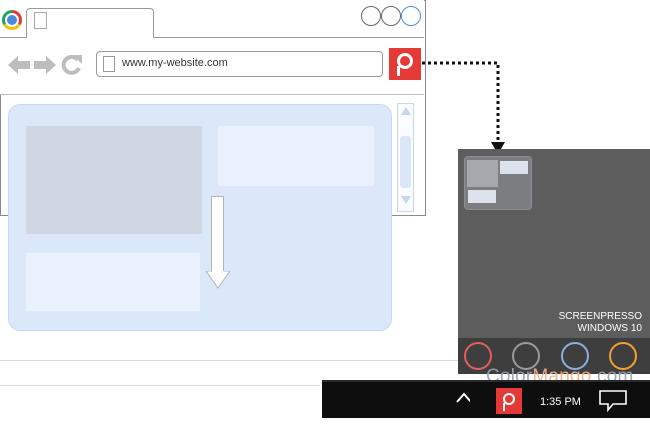 This screenshot has width=650, height=434. I want to click on content-block-top, so click(296, 156).